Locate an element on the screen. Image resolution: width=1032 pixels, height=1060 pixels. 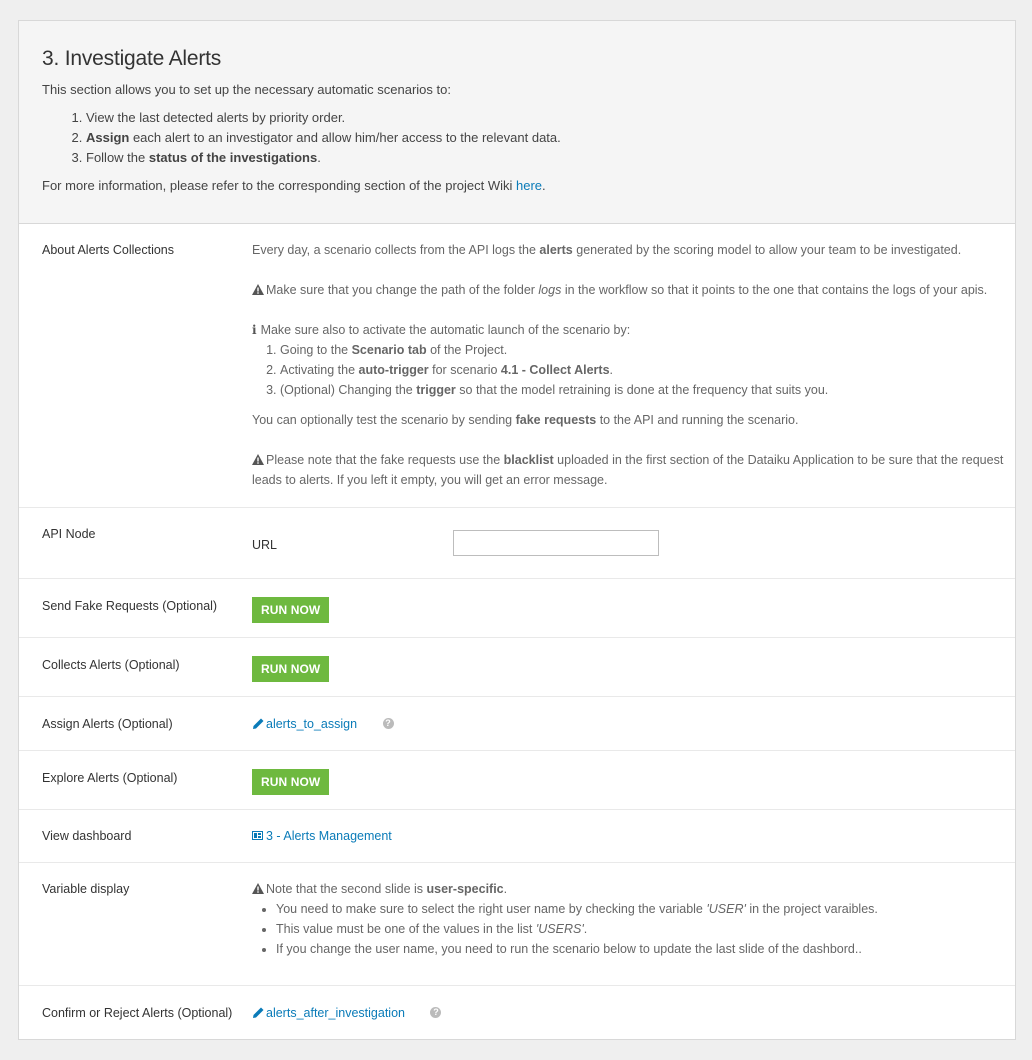
section-title: 3. Investigate Alerts is located at coordinates (132, 58).